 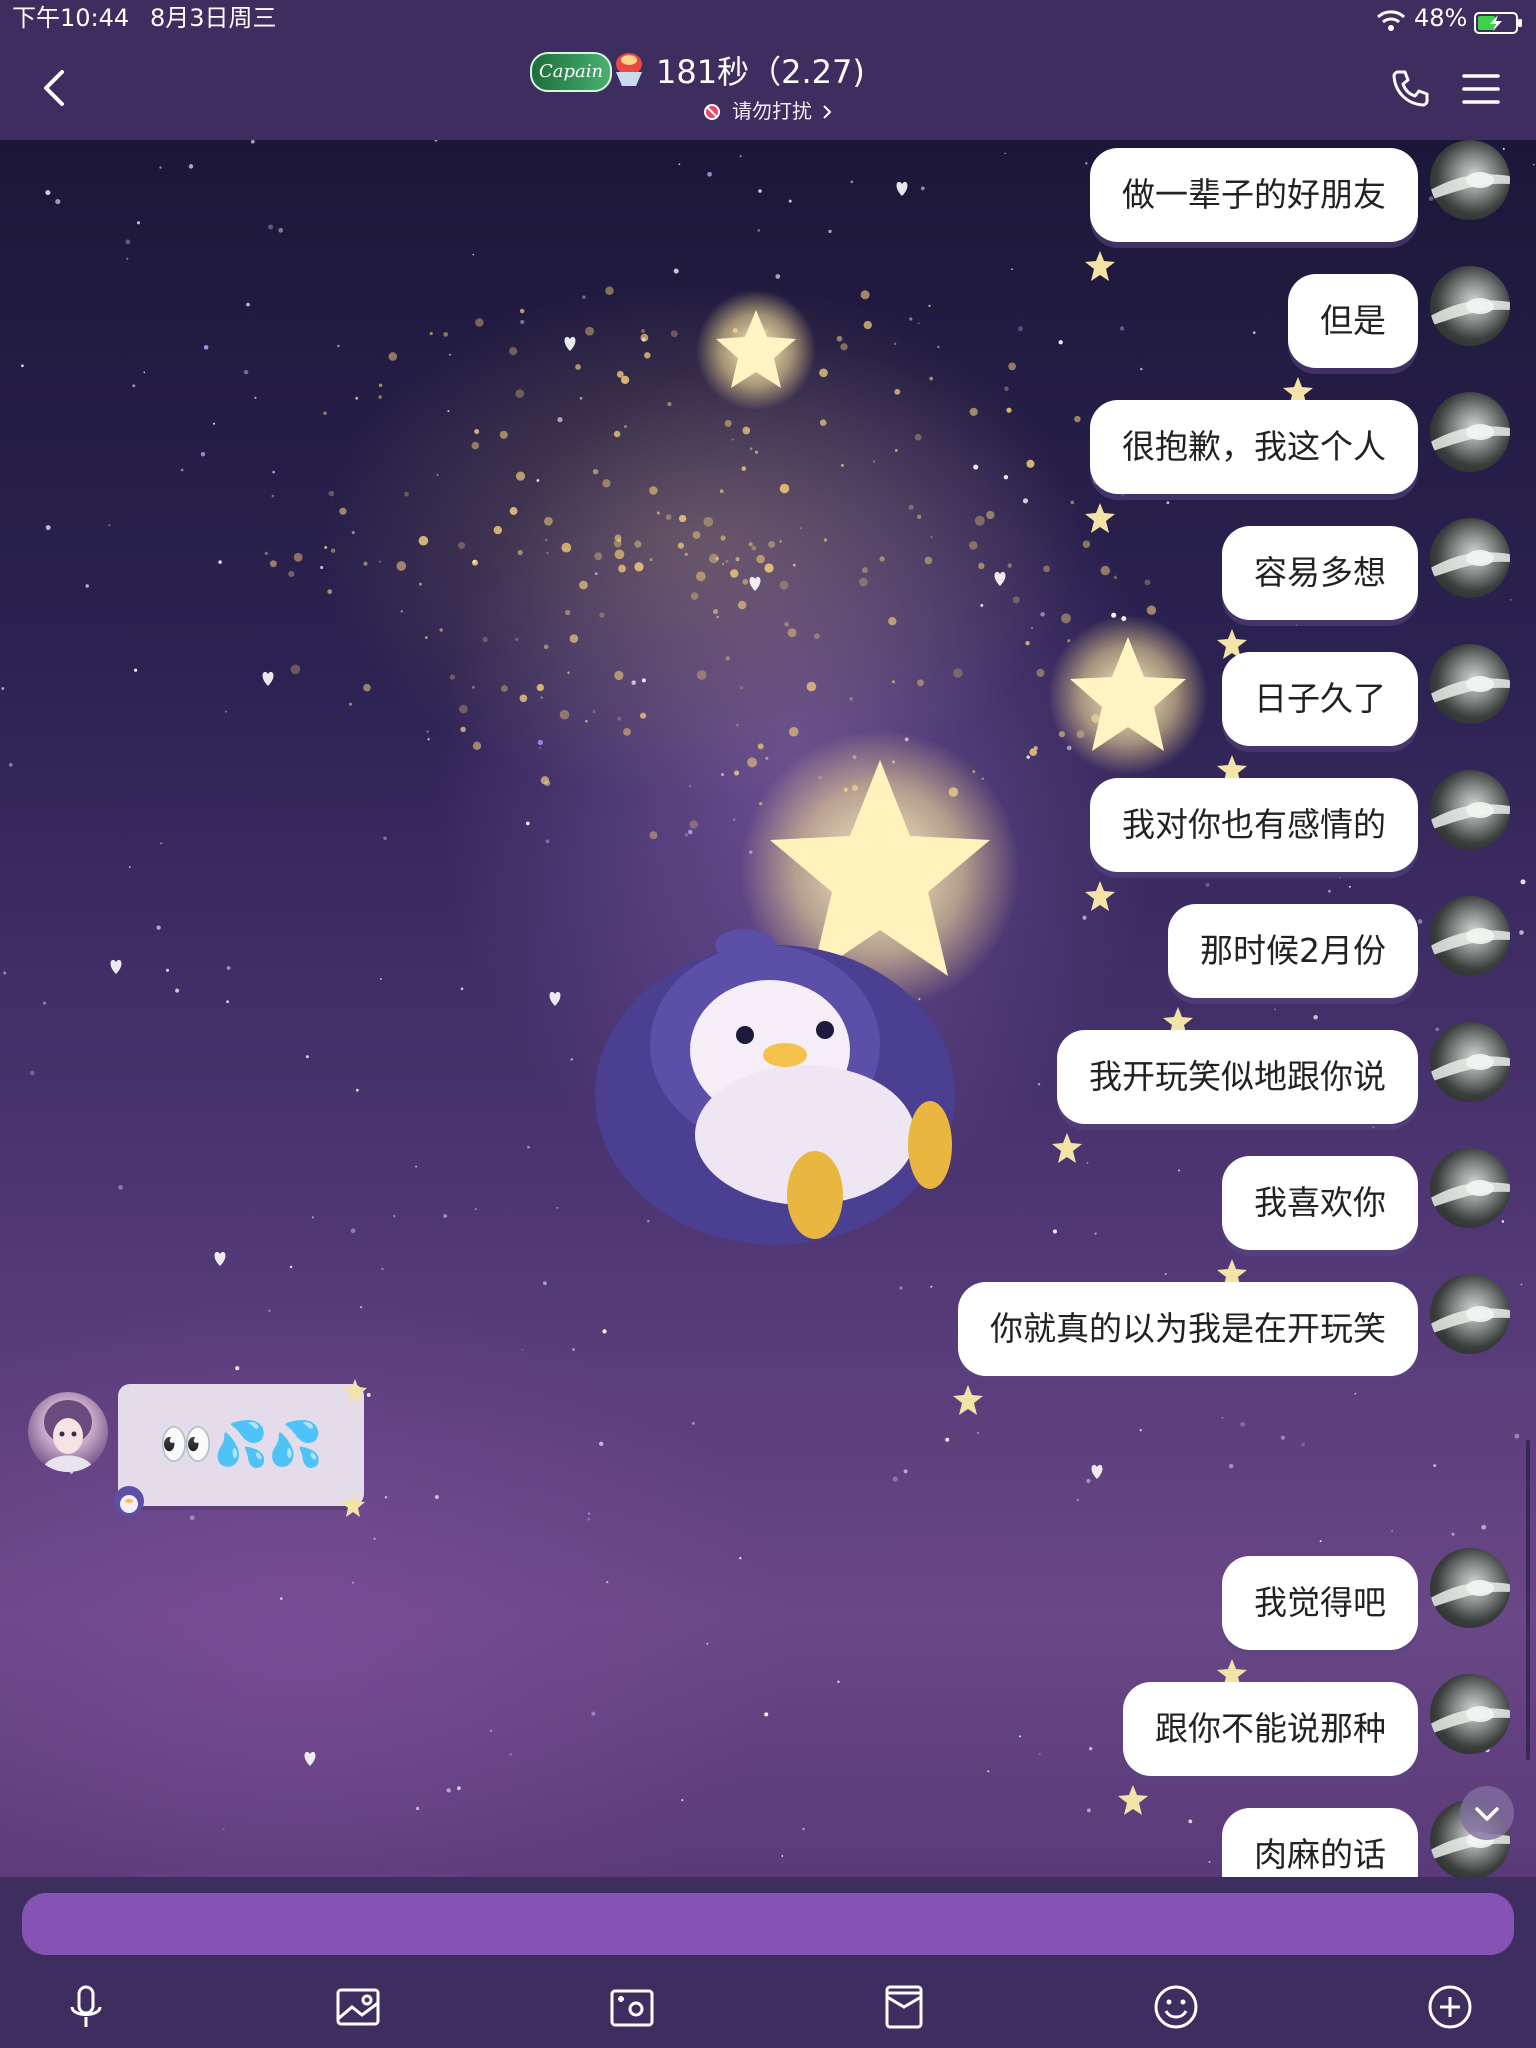 What do you see at coordinates (1293, 950) in the screenshot?
I see `outgoing-message-text: 那时候2月份` at bounding box center [1293, 950].